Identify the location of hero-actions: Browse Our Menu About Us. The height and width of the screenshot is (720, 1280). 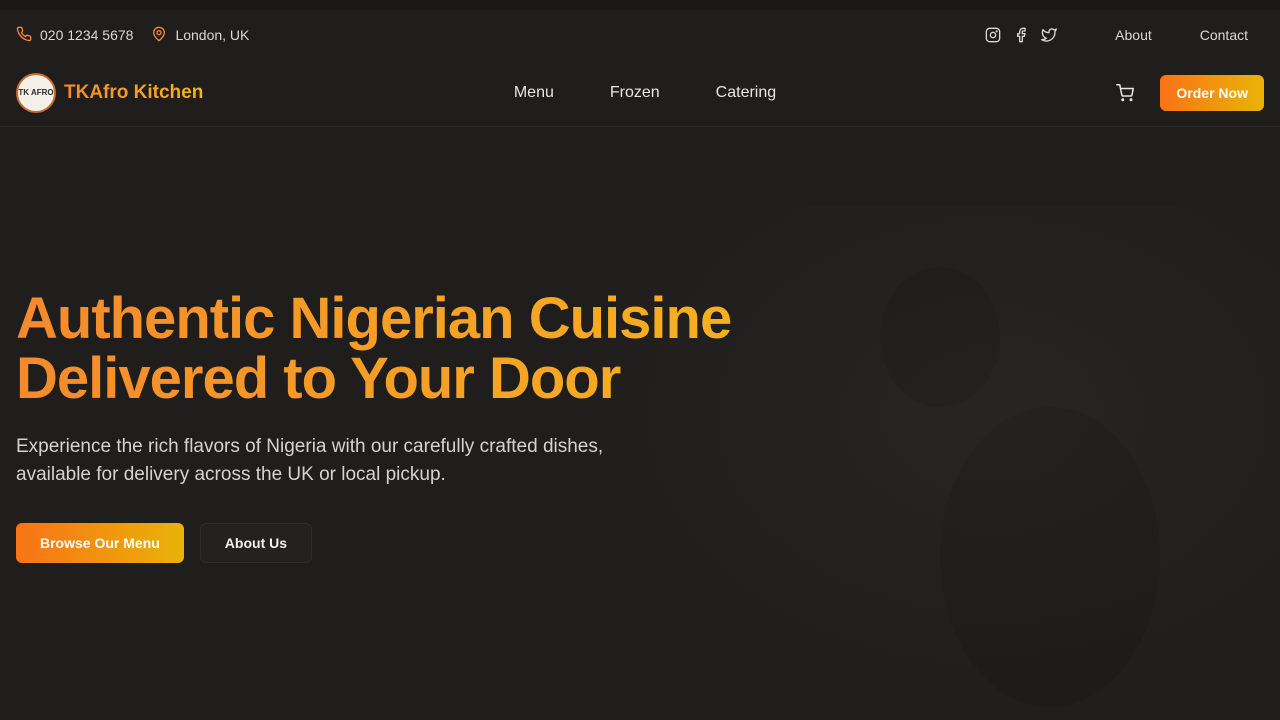
(406, 543).